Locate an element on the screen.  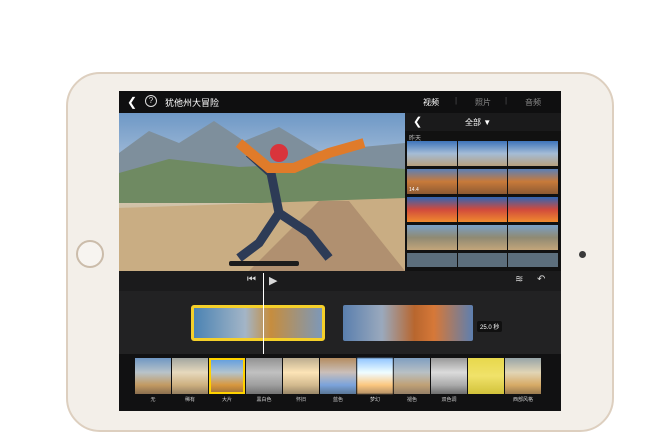
tab-audio: 音频 is located at coordinates (533, 102).